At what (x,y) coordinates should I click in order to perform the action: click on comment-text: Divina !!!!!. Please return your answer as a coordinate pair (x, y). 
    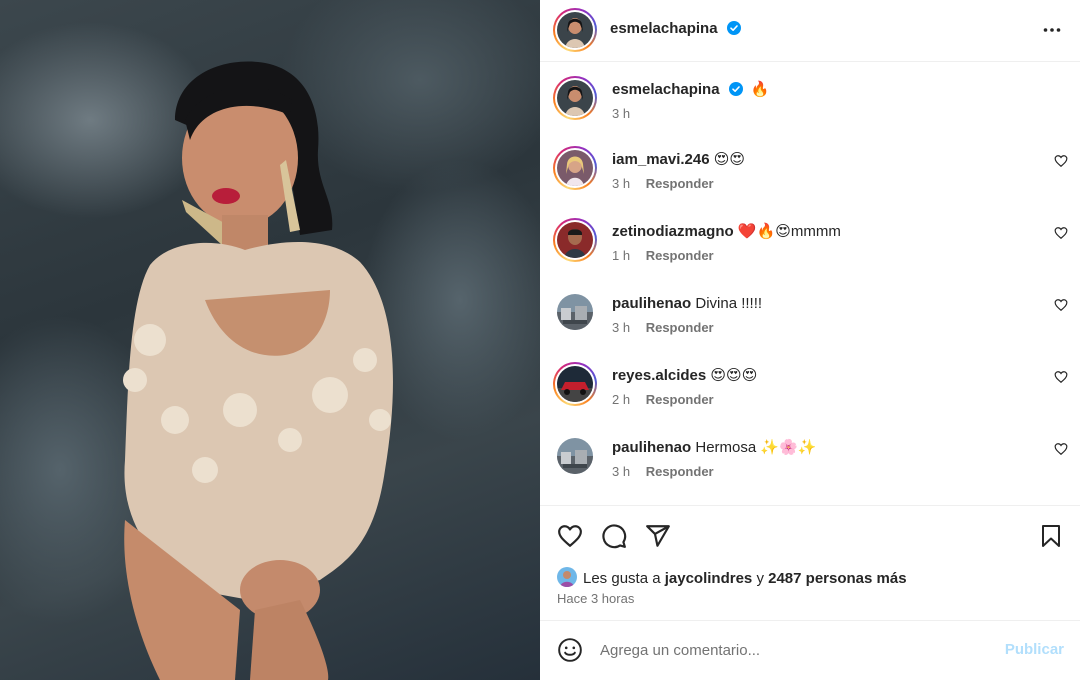
    Looking at the image, I should click on (729, 303).